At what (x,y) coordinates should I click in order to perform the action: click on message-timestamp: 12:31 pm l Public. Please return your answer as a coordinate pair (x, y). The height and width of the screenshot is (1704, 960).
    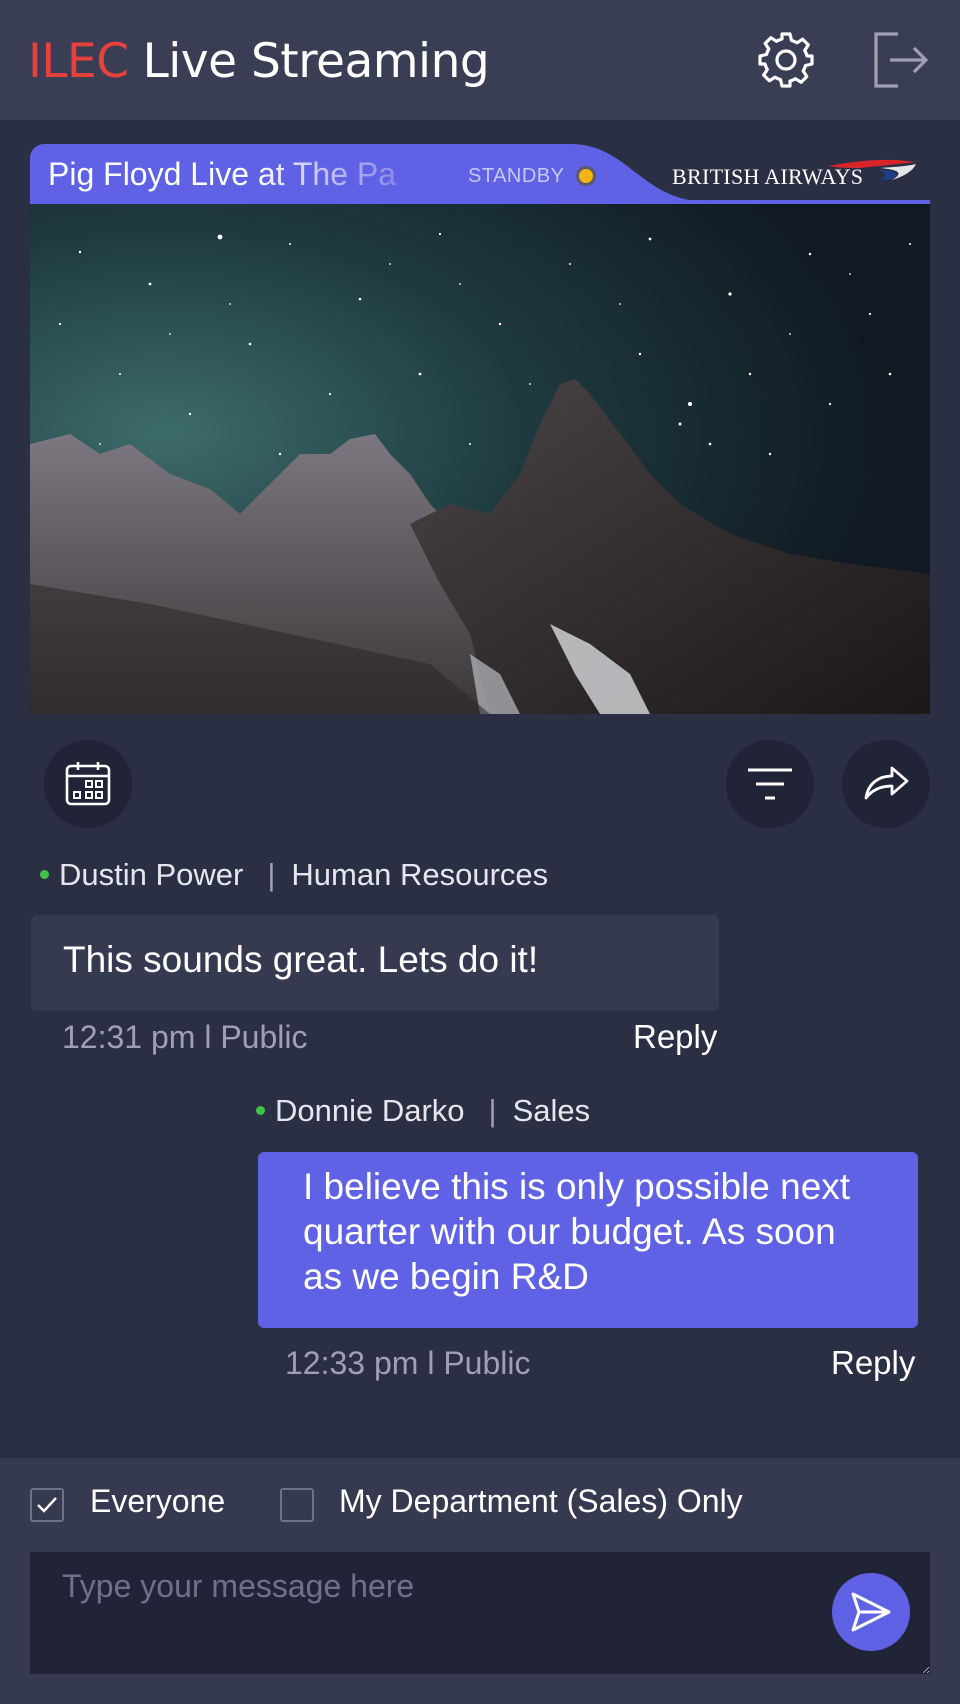
    Looking at the image, I should click on (185, 1037).